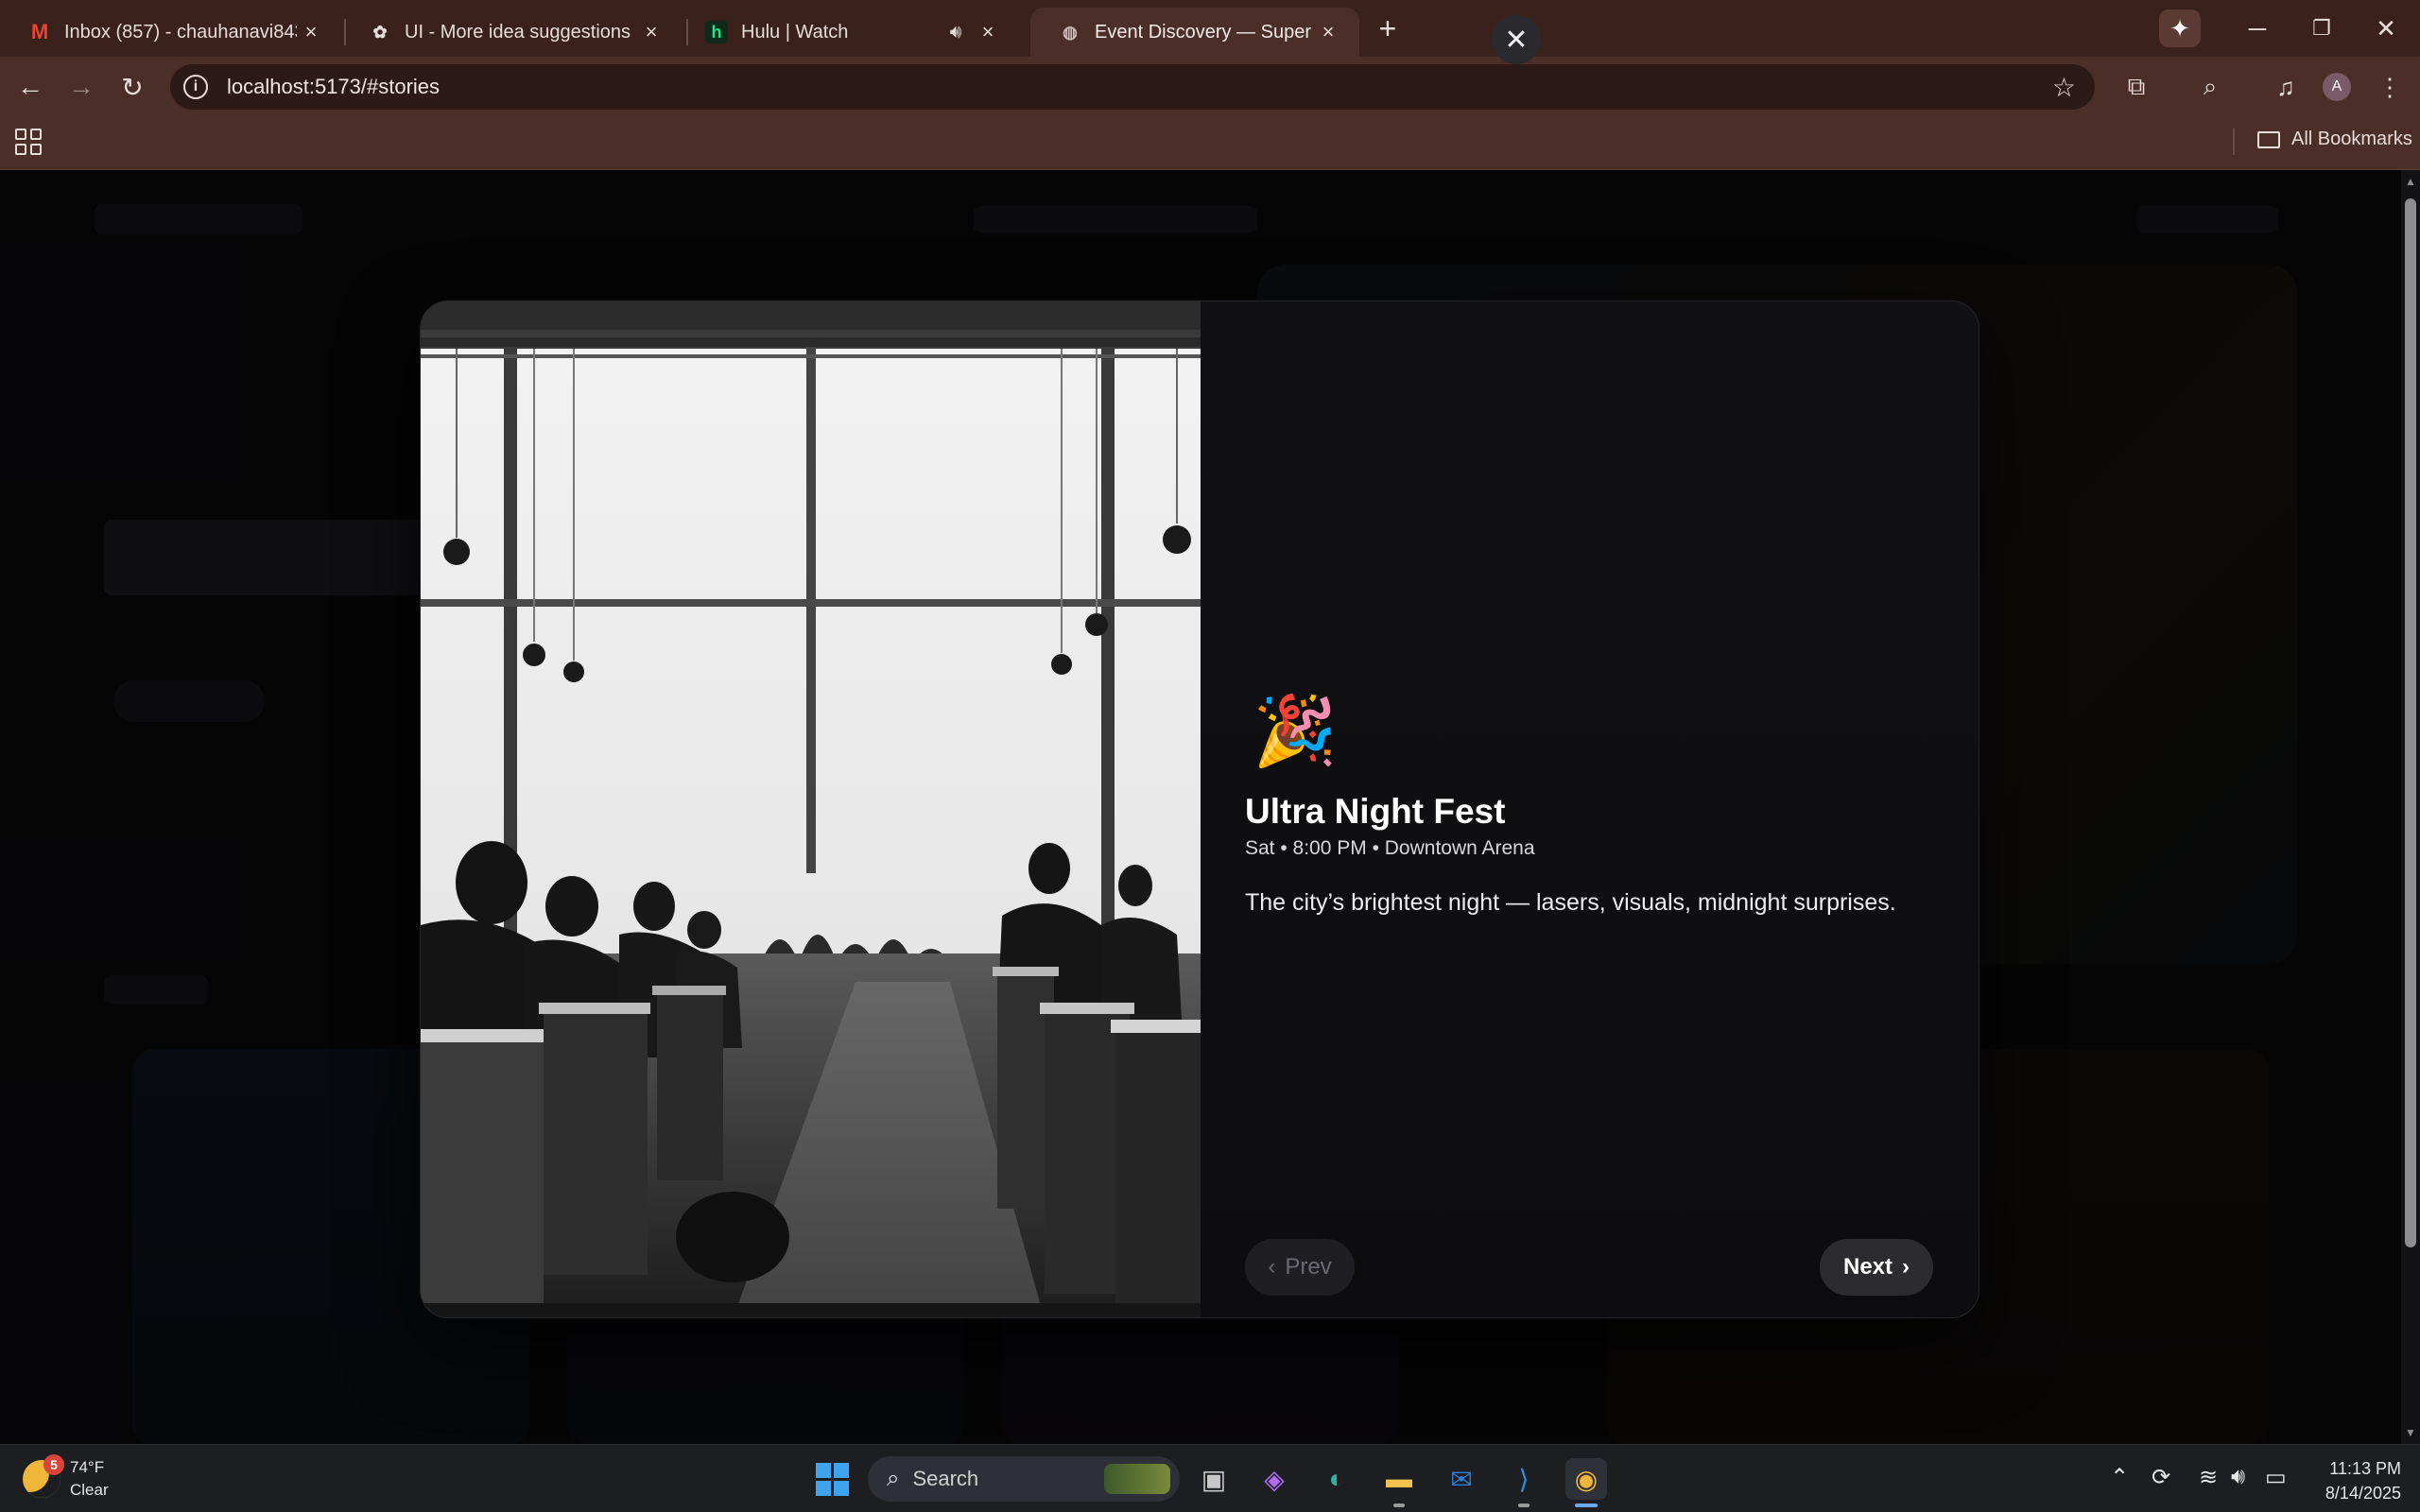 The image size is (2420, 1512). I want to click on system-clock: 11:13 PM 8/14/2025, so click(2354, 1480).